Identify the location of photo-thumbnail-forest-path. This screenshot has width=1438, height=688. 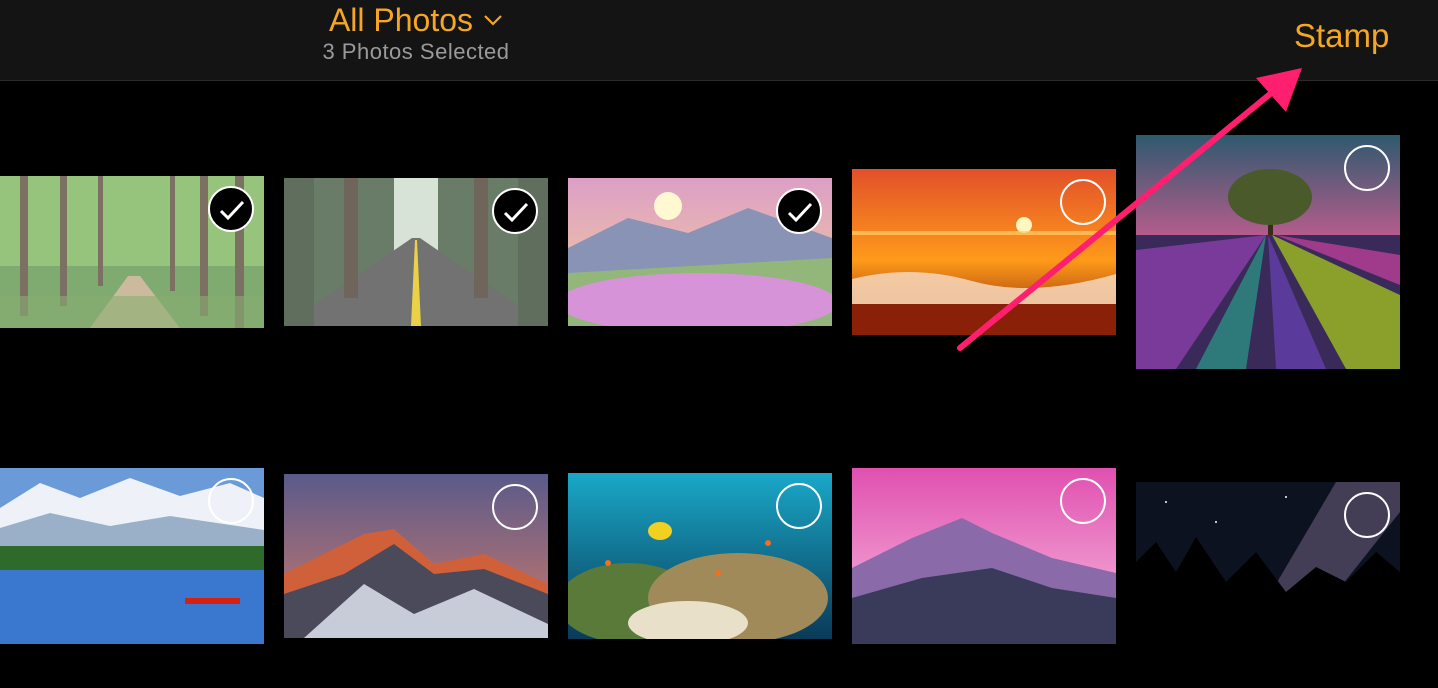
(132, 252).